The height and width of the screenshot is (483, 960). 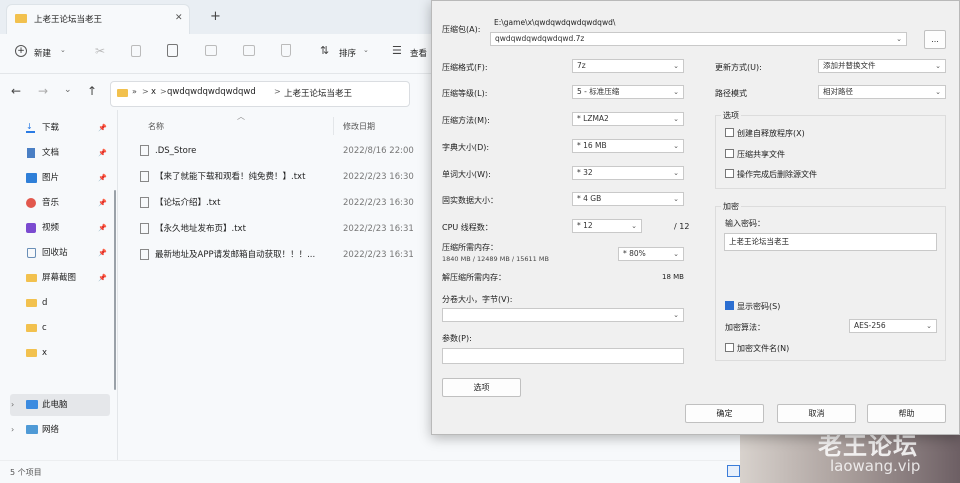 What do you see at coordinates (771, 174) in the screenshot?
I see `delete-after-checkbox: 操作完成后删除源文件` at bounding box center [771, 174].